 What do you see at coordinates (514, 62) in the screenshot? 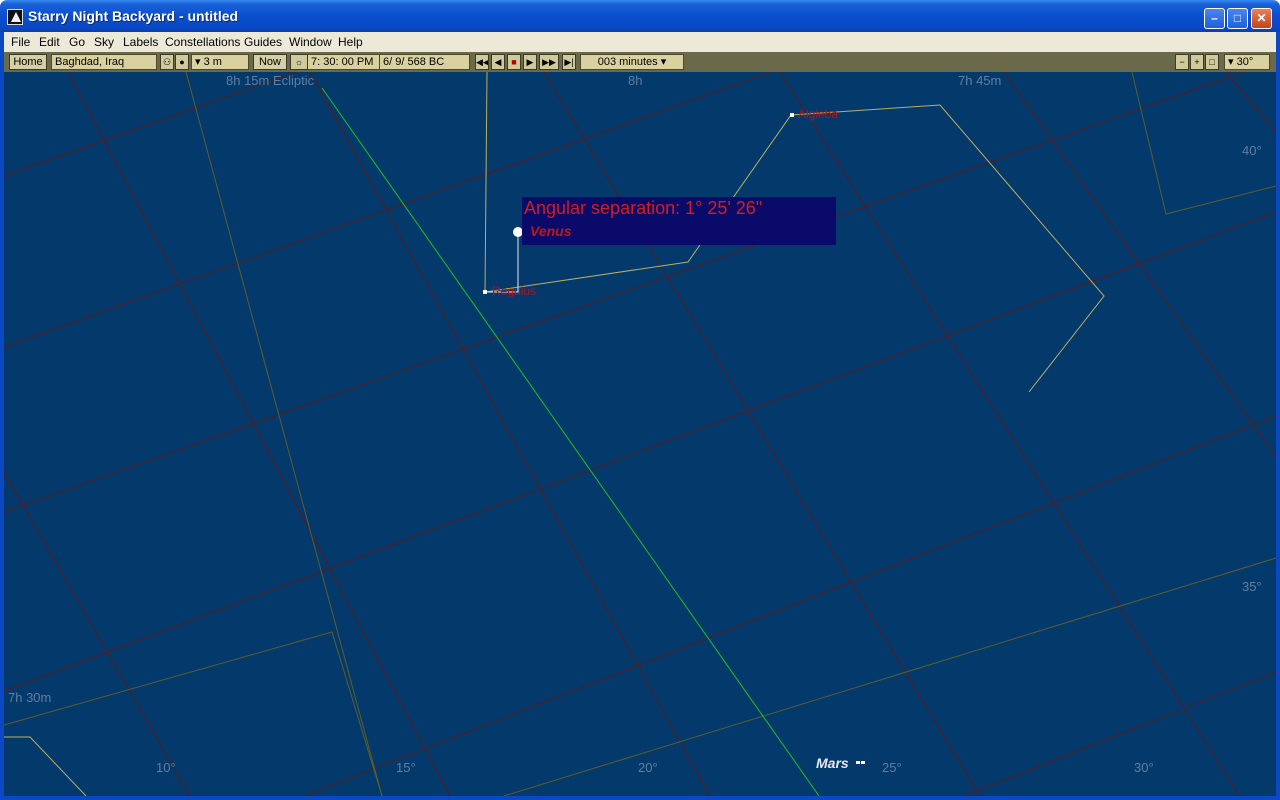
I see `stop-icon: ■` at bounding box center [514, 62].